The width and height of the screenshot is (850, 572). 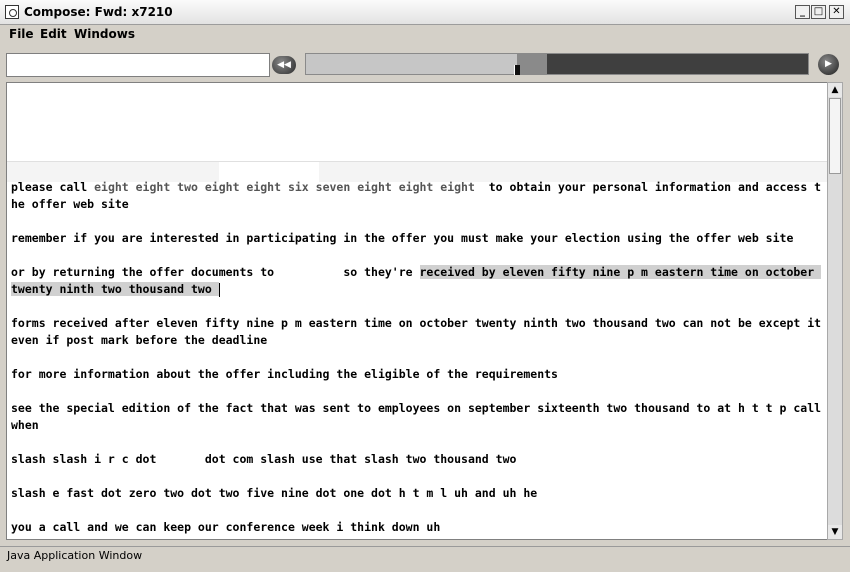 What do you see at coordinates (53, 187) in the screenshot?
I see `paragraph-text: please call` at bounding box center [53, 187].